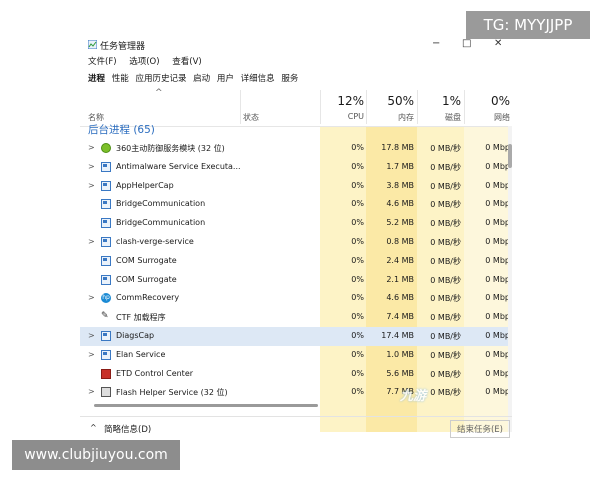  I want to click on process-row: > Elan Service 0% 1.0 MB 0 MB/秒 0 Mbp, so click(296, 355).